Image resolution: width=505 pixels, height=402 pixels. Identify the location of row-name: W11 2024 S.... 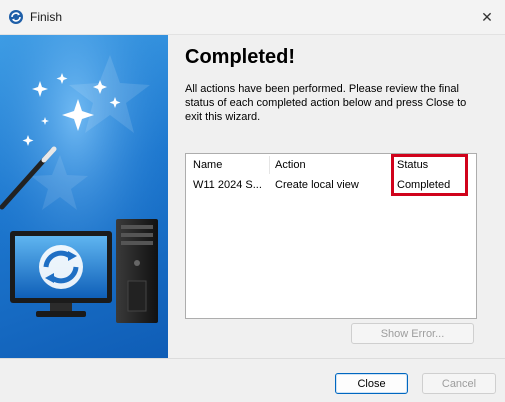
(227, 185).